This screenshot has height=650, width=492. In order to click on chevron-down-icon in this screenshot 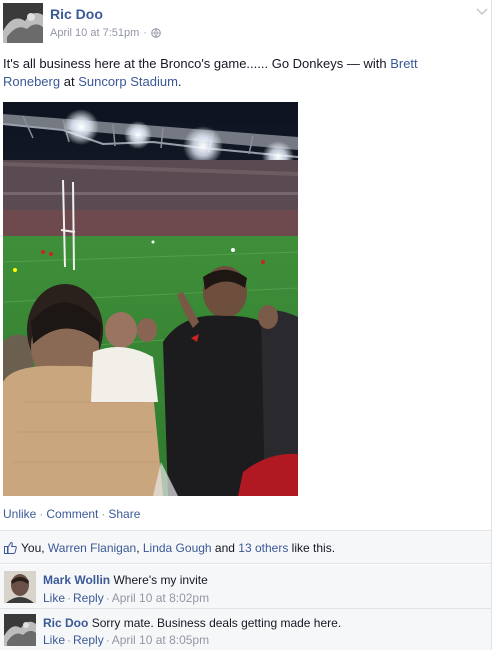, I will do `click(482, 11)`.